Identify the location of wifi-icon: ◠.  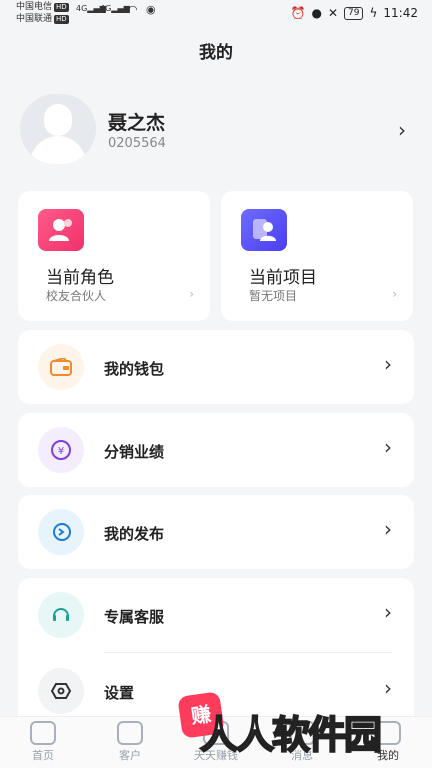
(133, 9).